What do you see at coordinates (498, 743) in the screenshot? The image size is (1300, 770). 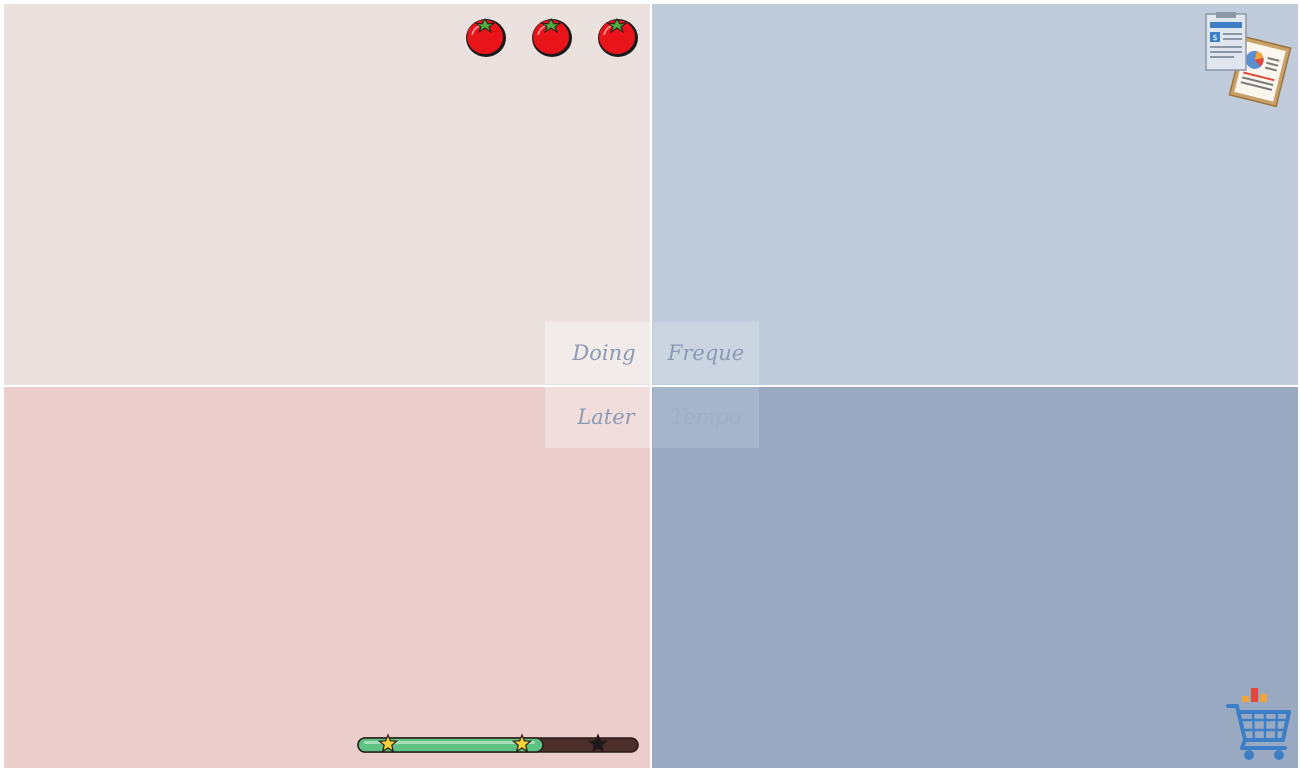 I see `progress-bar` at bounding box center [498, 743].